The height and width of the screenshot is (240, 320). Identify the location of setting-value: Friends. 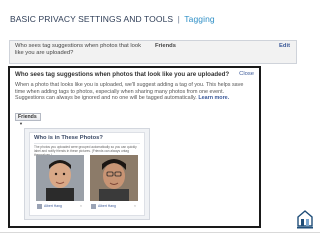
(165, 46).